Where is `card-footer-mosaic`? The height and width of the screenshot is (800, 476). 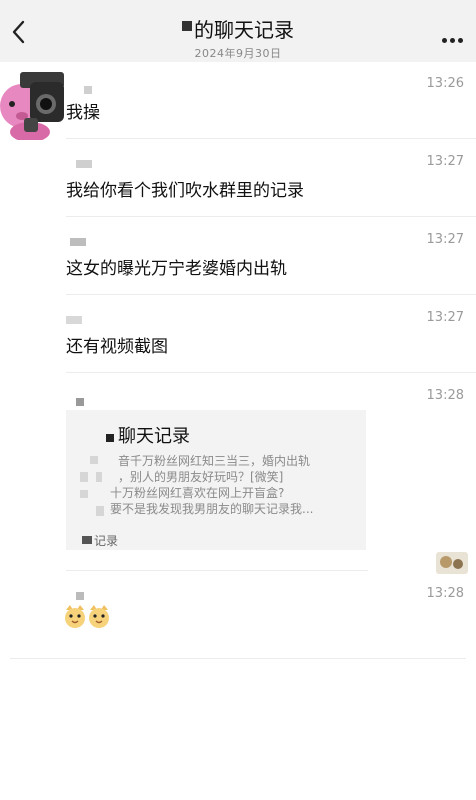
card-footer-mosaic is located at coordinates (87, 540).